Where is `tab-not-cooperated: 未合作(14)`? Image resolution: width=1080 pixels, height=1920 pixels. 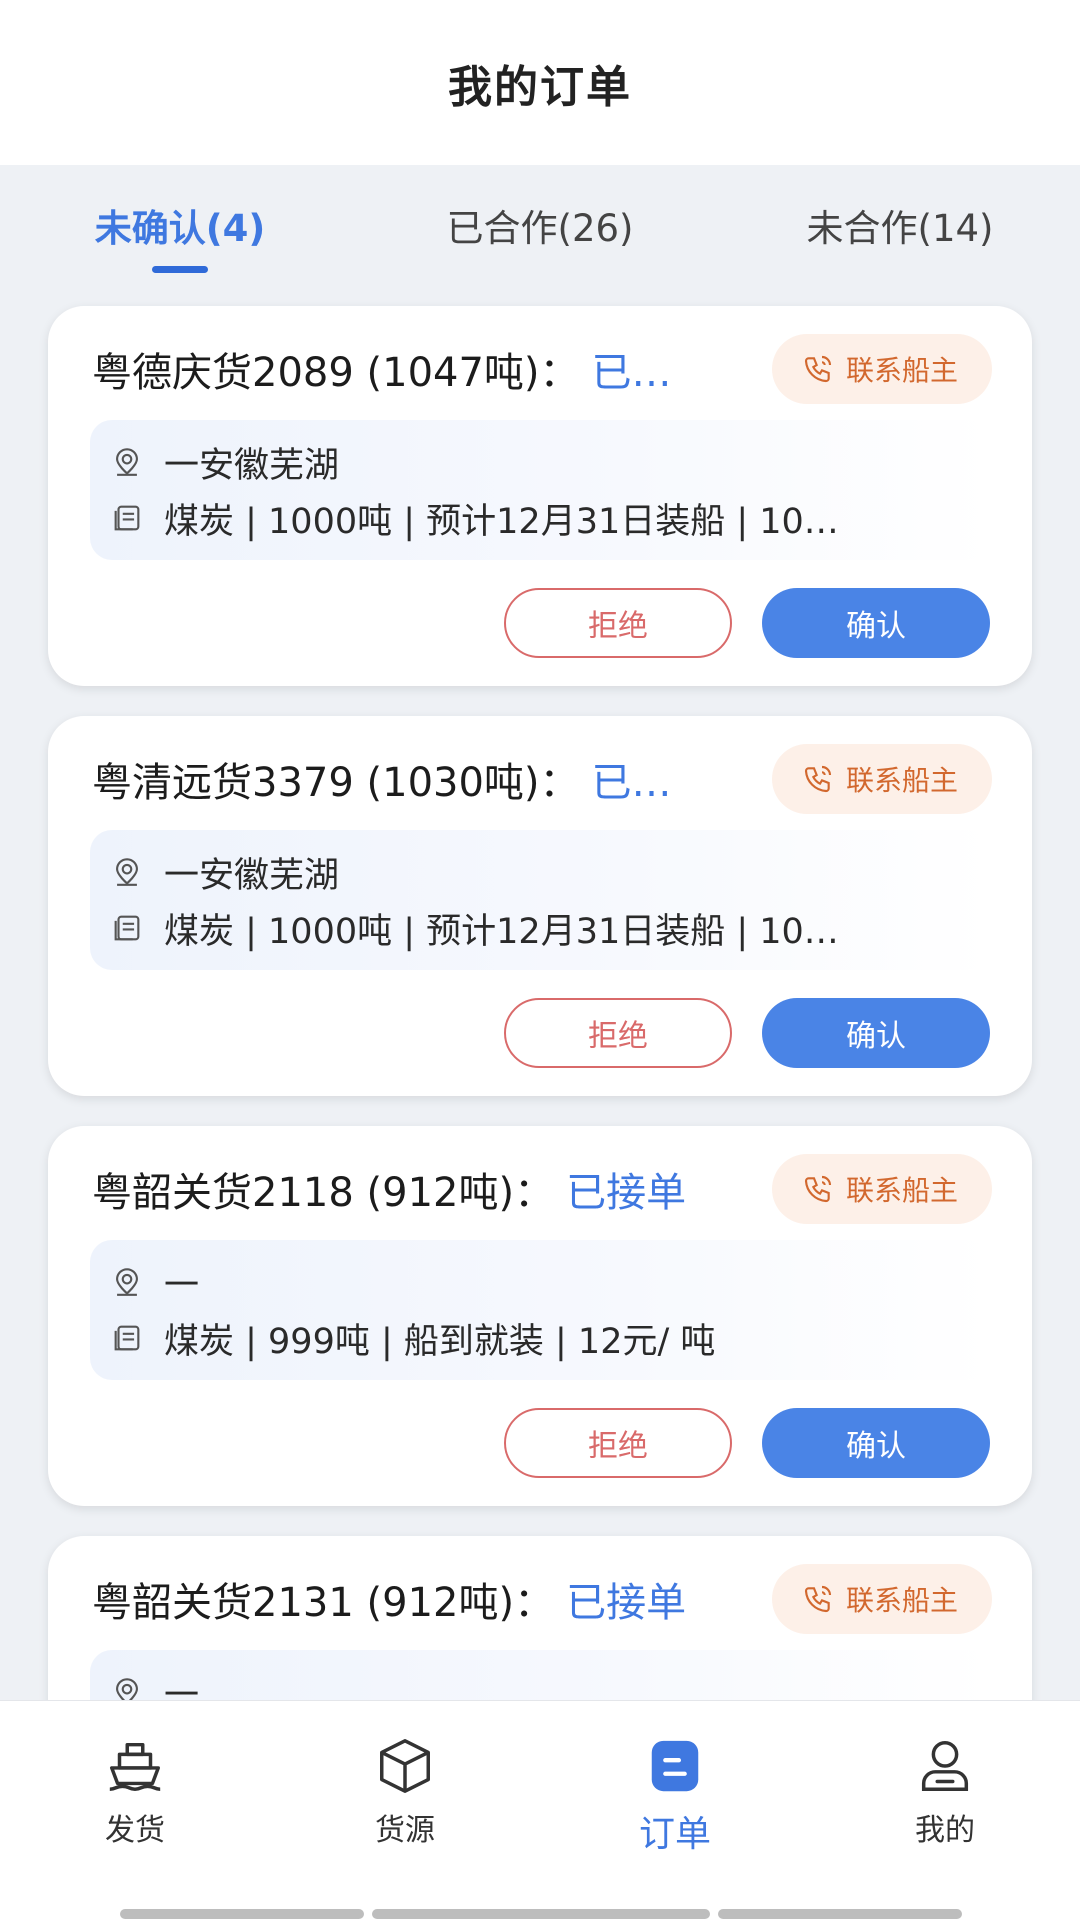
tab-not-cooperated: 未合作(14) is located at coordinates (900, 225).